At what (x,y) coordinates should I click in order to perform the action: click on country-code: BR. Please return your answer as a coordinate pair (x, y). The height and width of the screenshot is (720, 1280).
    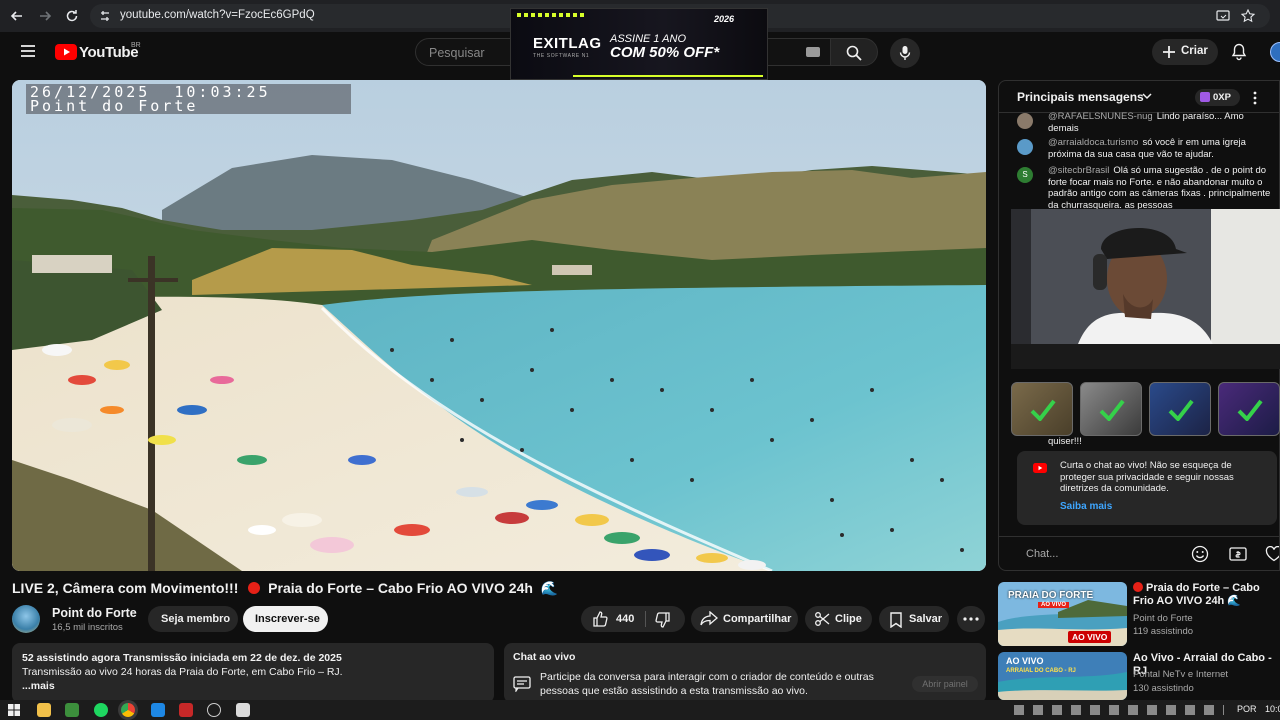
    Looking at the image, I should click on (136, 45).